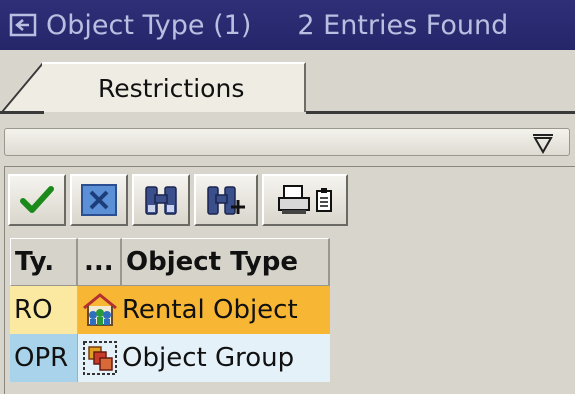 The height and width of the screenshot is (394, 575). I want to click on column-header-type: Ty., so click(44, 262).